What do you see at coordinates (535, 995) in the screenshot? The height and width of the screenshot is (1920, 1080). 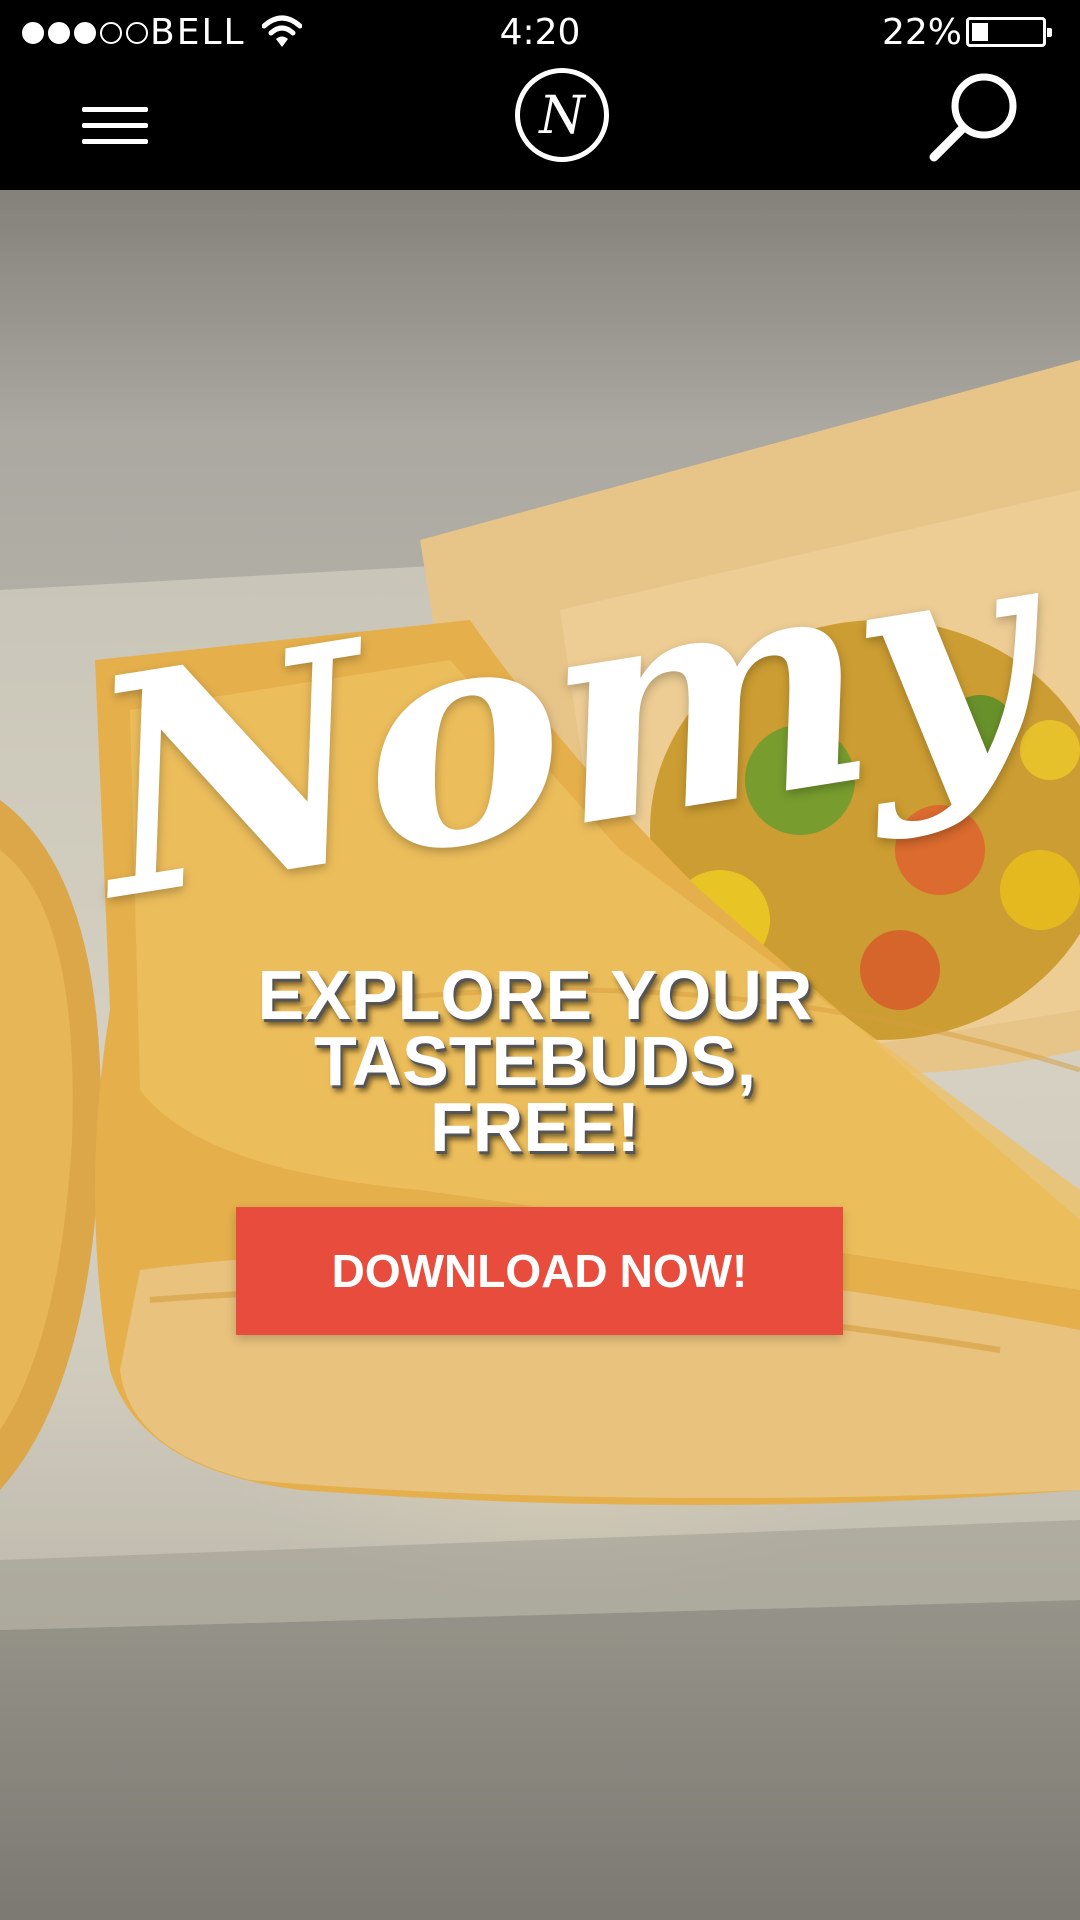 I see `tagline-line: EXPLORE YOUR` at bounding box center [535, 995].